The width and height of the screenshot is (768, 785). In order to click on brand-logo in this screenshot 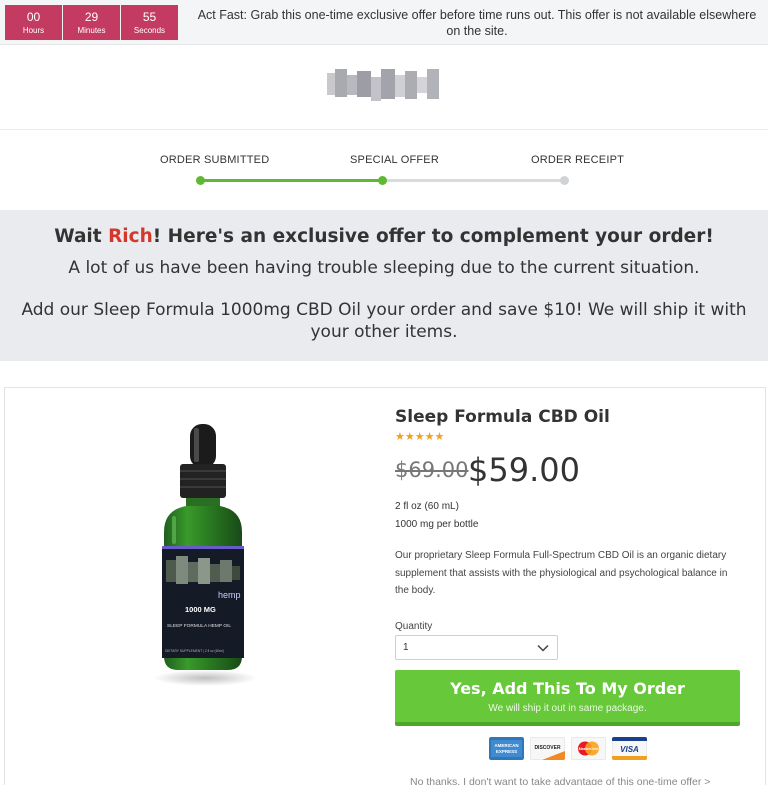, I will do `click(383, 85)`.